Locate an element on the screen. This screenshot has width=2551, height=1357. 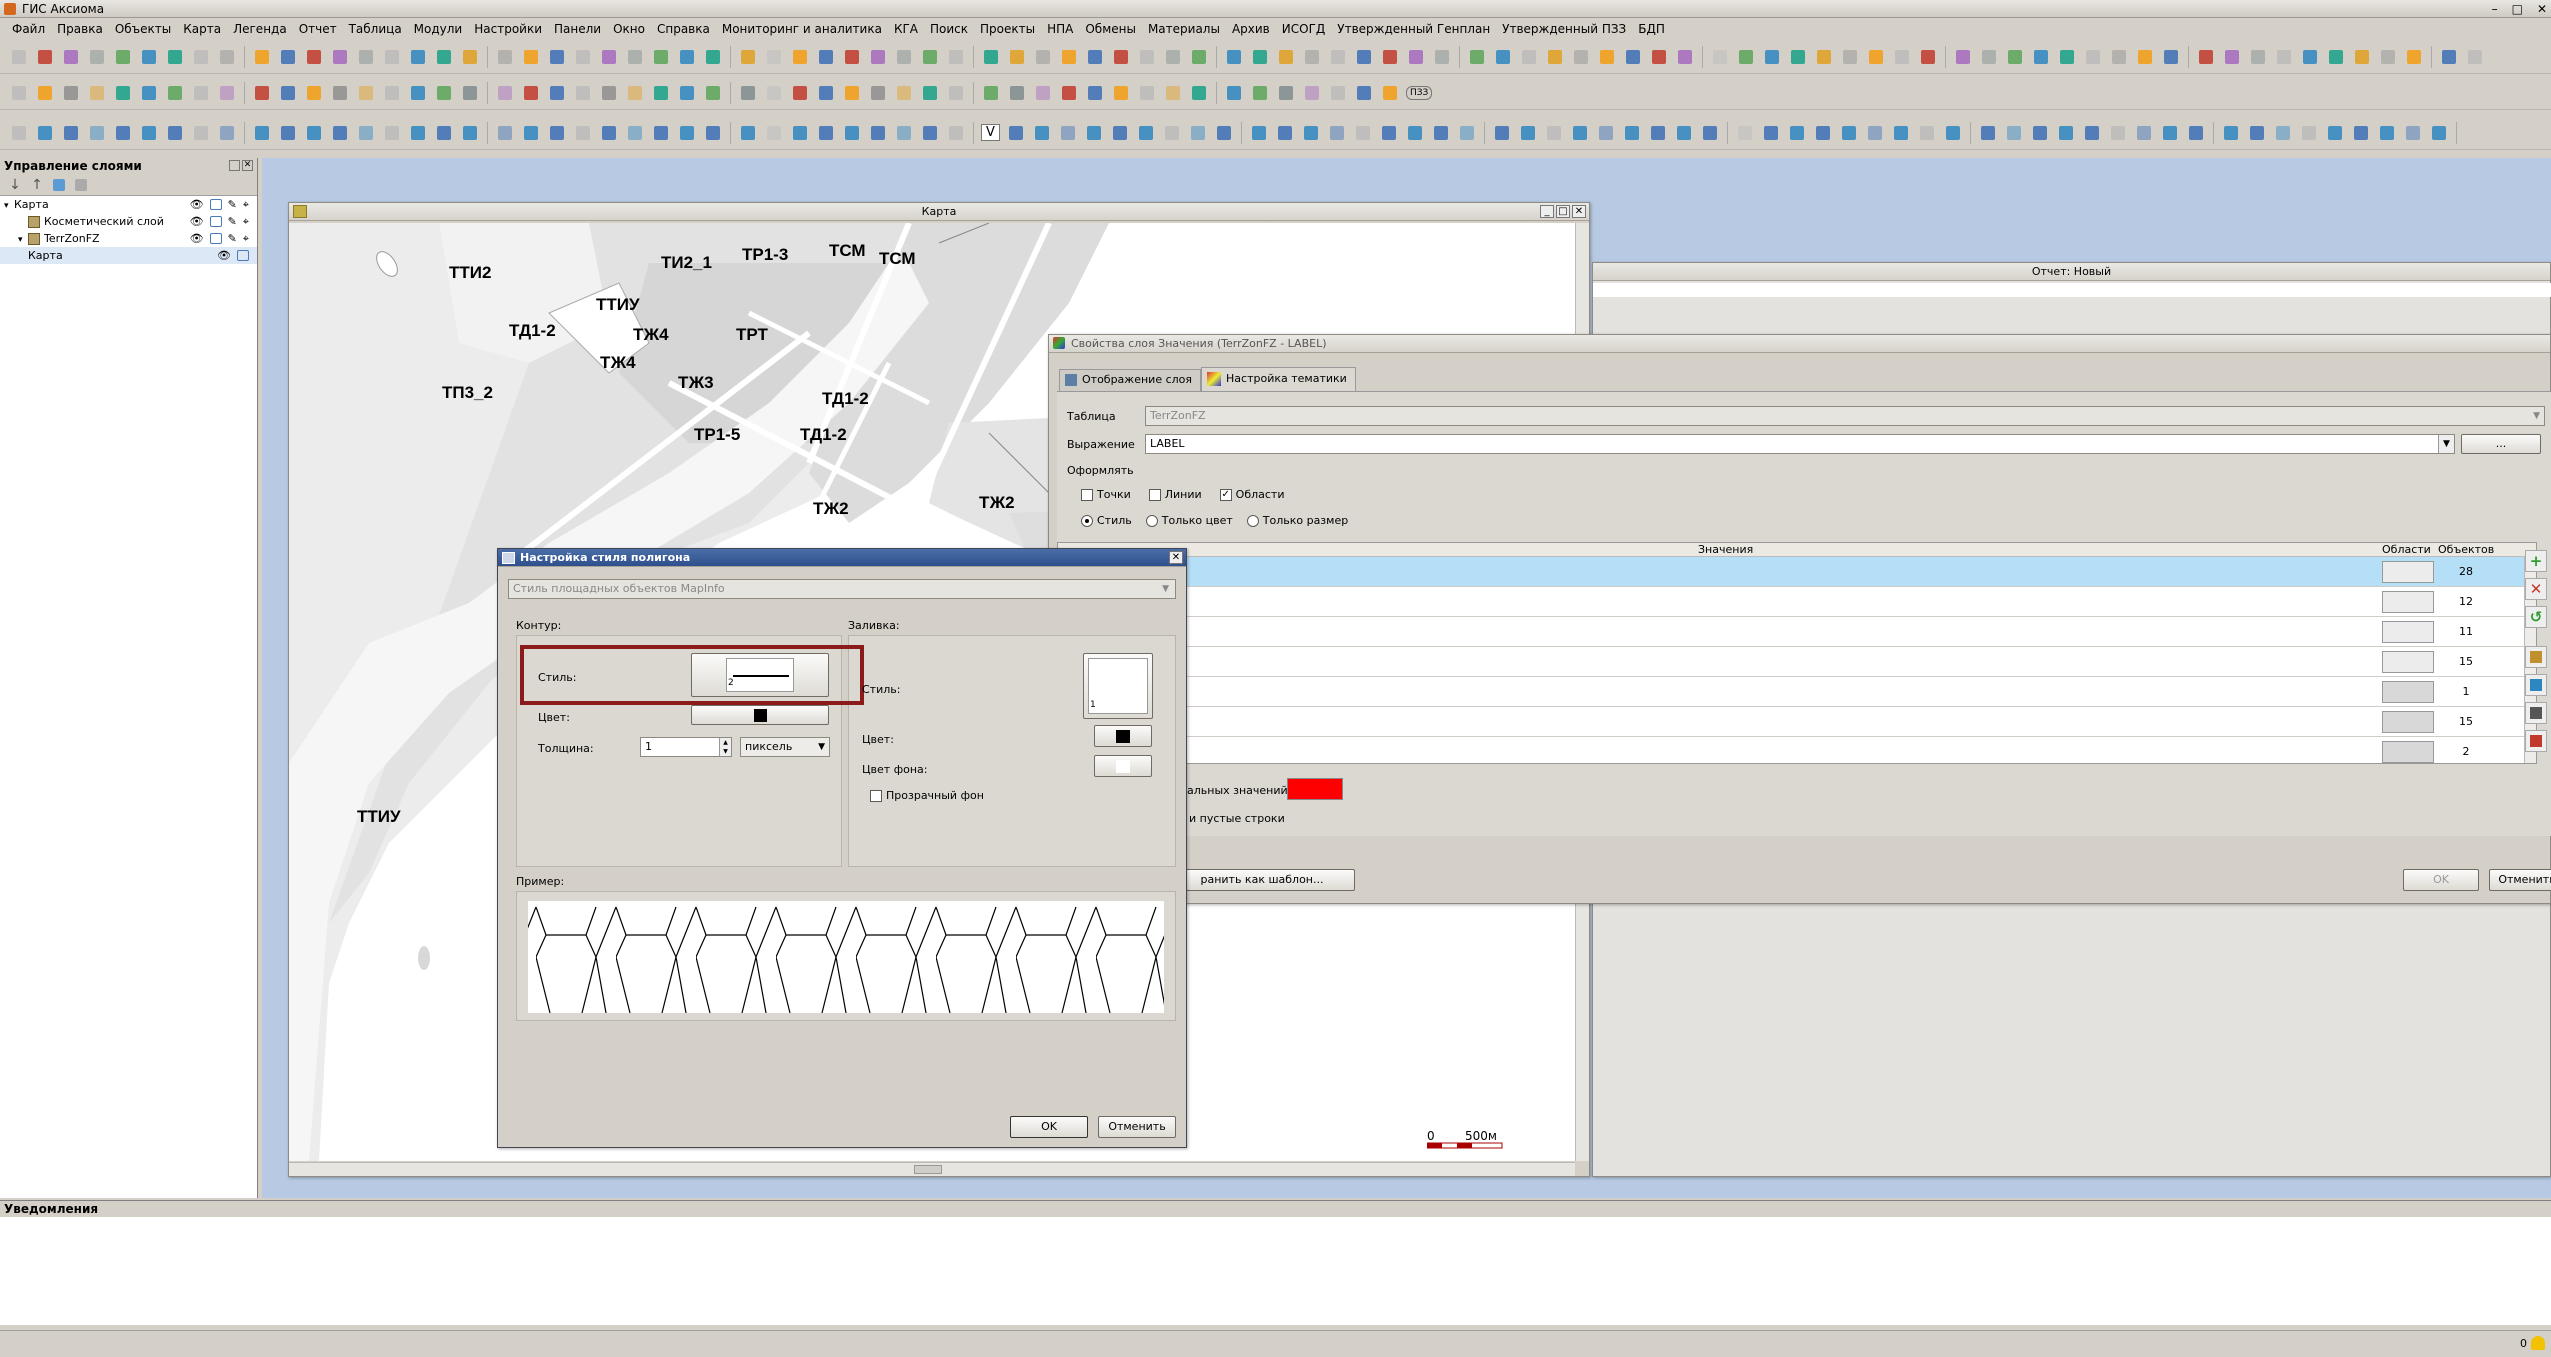
main-tool-14-icon is located at coordinates (392, 57).